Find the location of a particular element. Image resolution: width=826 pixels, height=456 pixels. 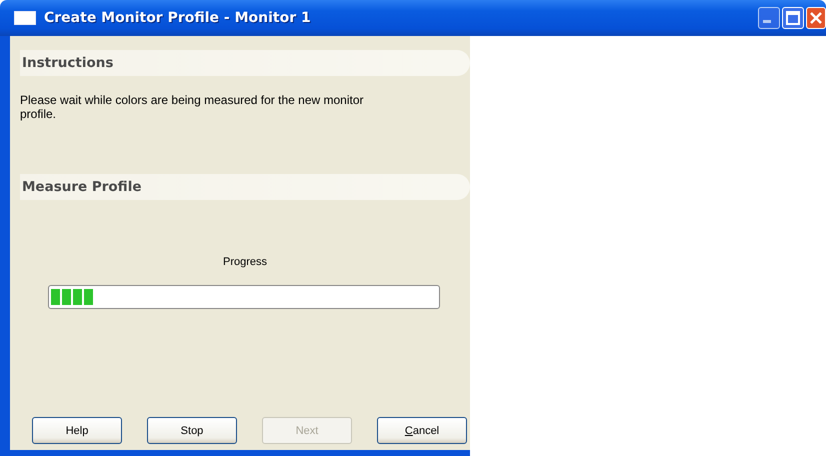

close-icon is located at coordinates (816, 18).